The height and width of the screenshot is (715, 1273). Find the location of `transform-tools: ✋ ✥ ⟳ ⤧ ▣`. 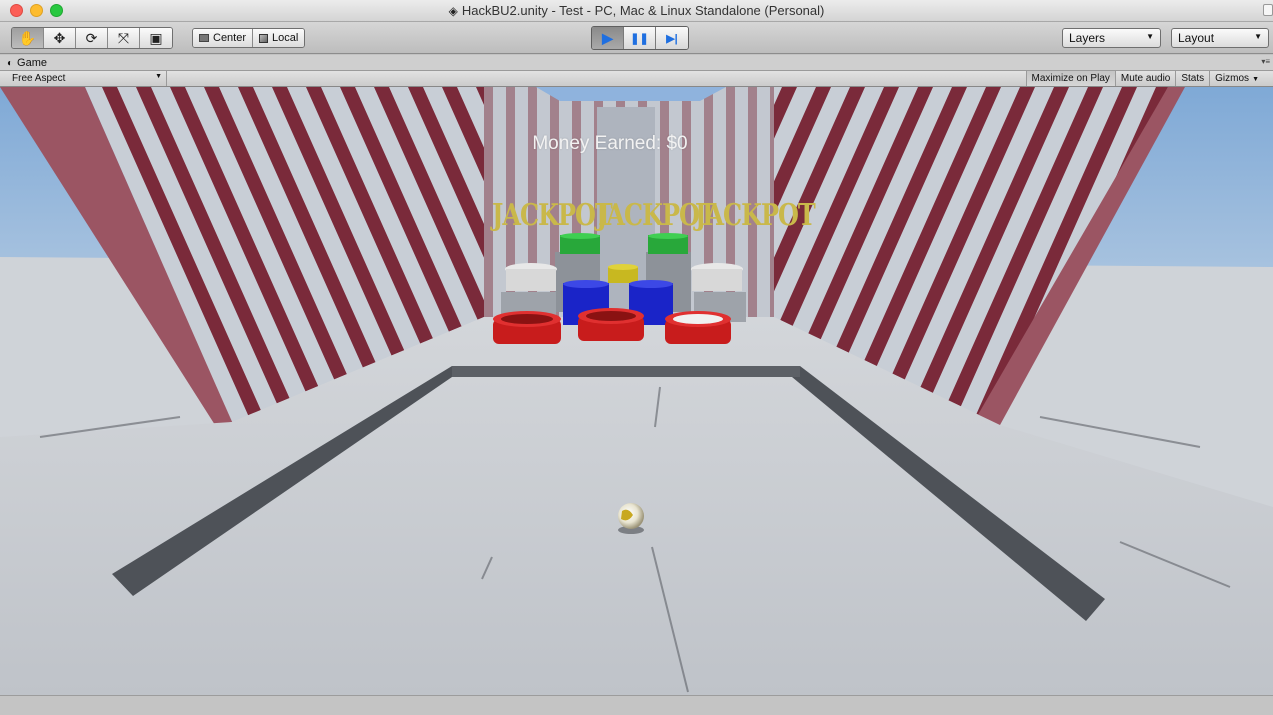

transform-tools: ✋ ✥ ⟳ ⤧ ▣ is located at coordinates (92, 38).